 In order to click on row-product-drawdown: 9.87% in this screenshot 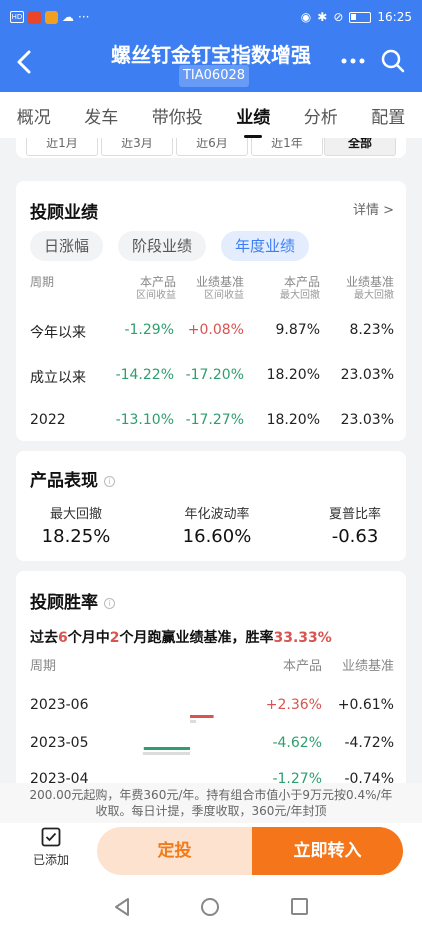, I will do `click(297, 330)`.